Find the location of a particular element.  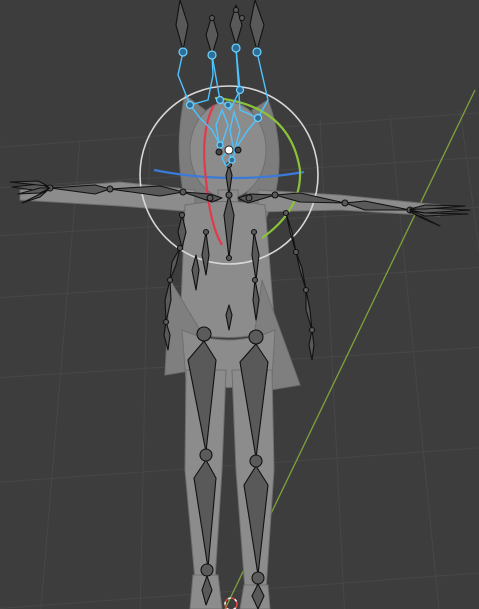

eye-bone-left is located at coordinates (219, 152).